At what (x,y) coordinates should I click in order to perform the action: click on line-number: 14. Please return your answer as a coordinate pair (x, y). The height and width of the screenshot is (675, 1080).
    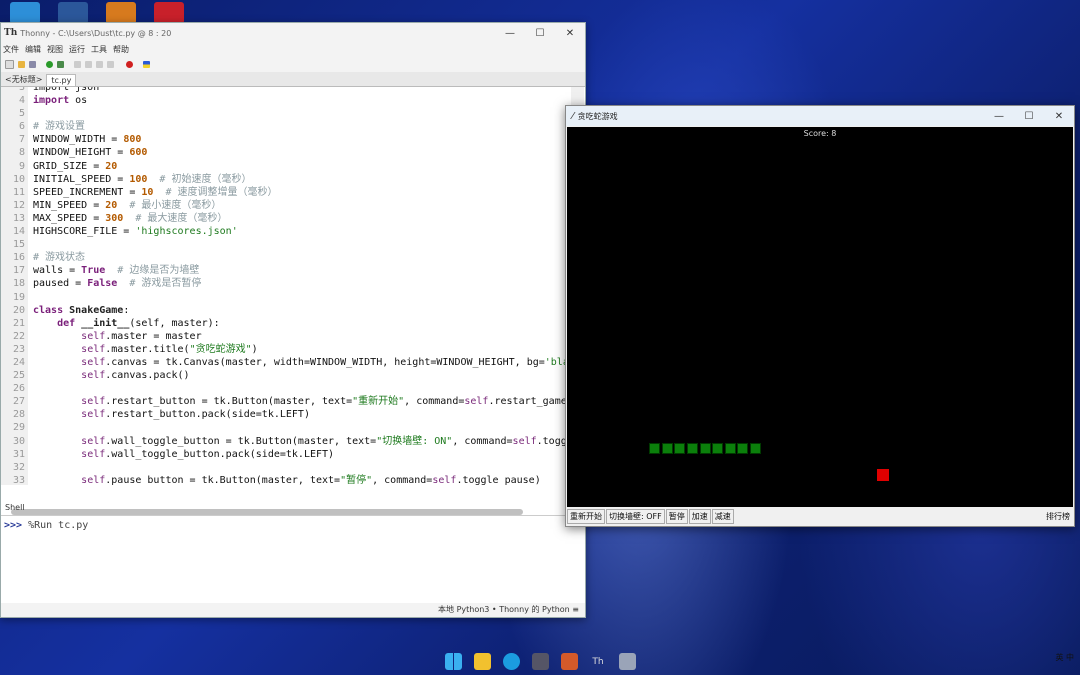
    Looking at the image, I should click on (18, 232).